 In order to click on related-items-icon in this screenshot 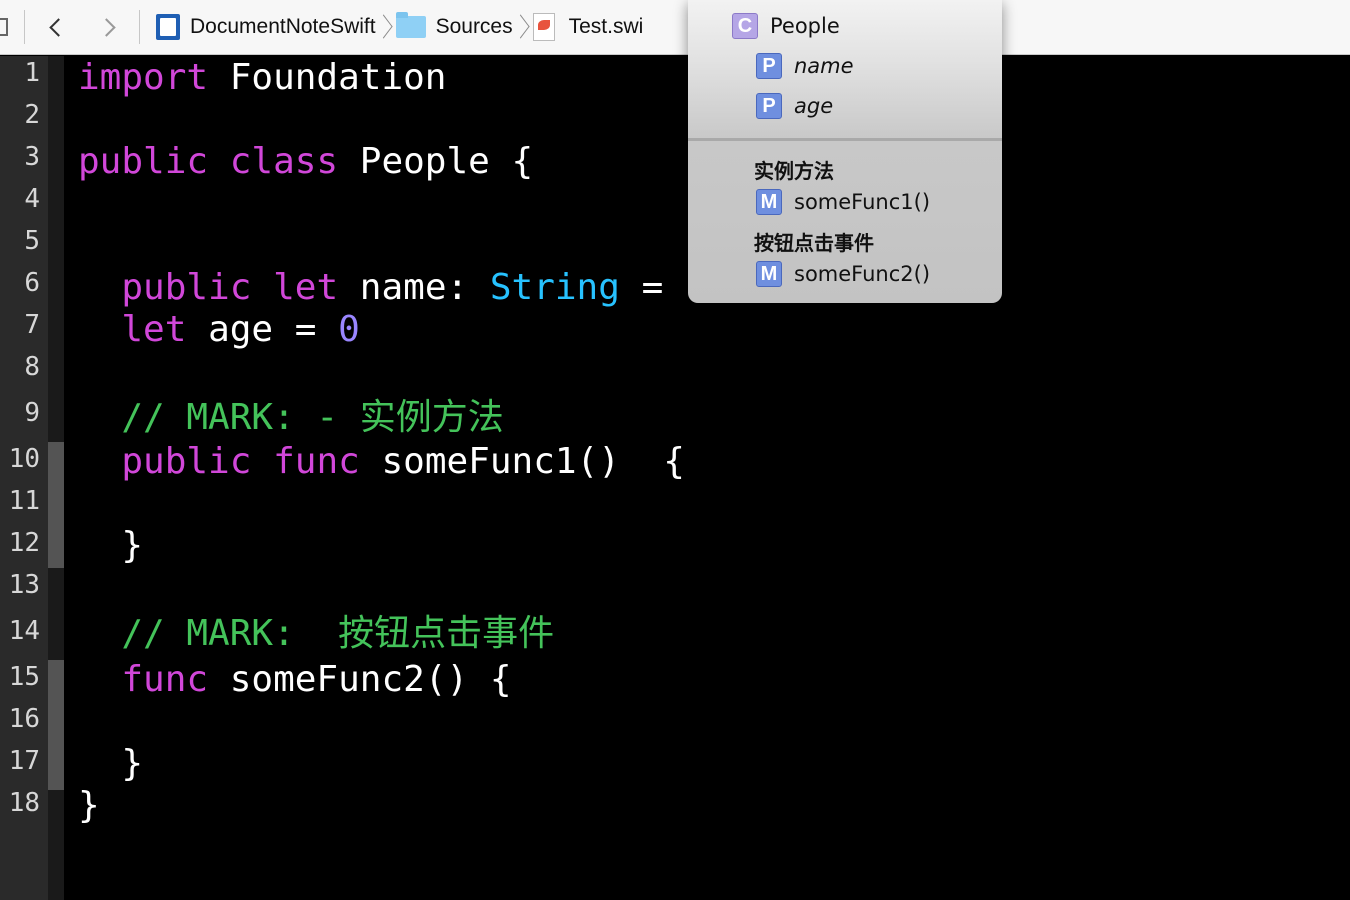, I will do `click(7, 27)`.